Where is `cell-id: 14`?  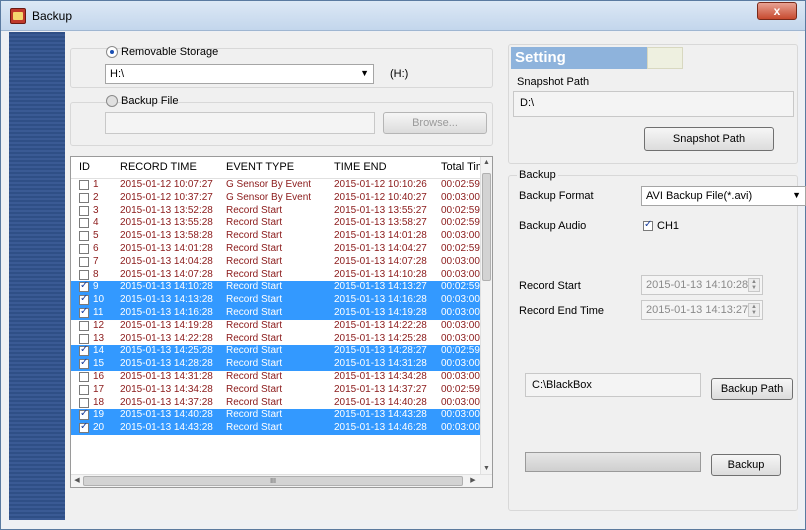
cell-id: 14 is located at coordinates (99, 351).